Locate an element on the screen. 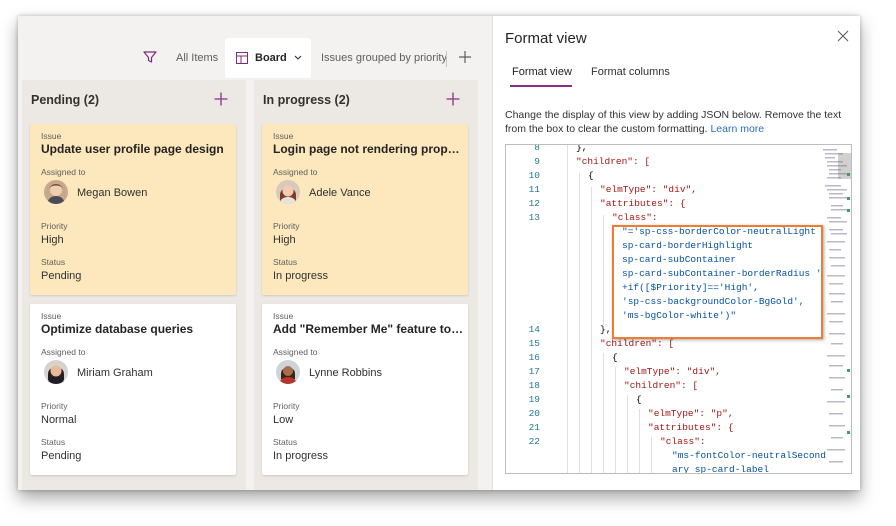  tab-board-label: Board is located at coordinates (271, 58).